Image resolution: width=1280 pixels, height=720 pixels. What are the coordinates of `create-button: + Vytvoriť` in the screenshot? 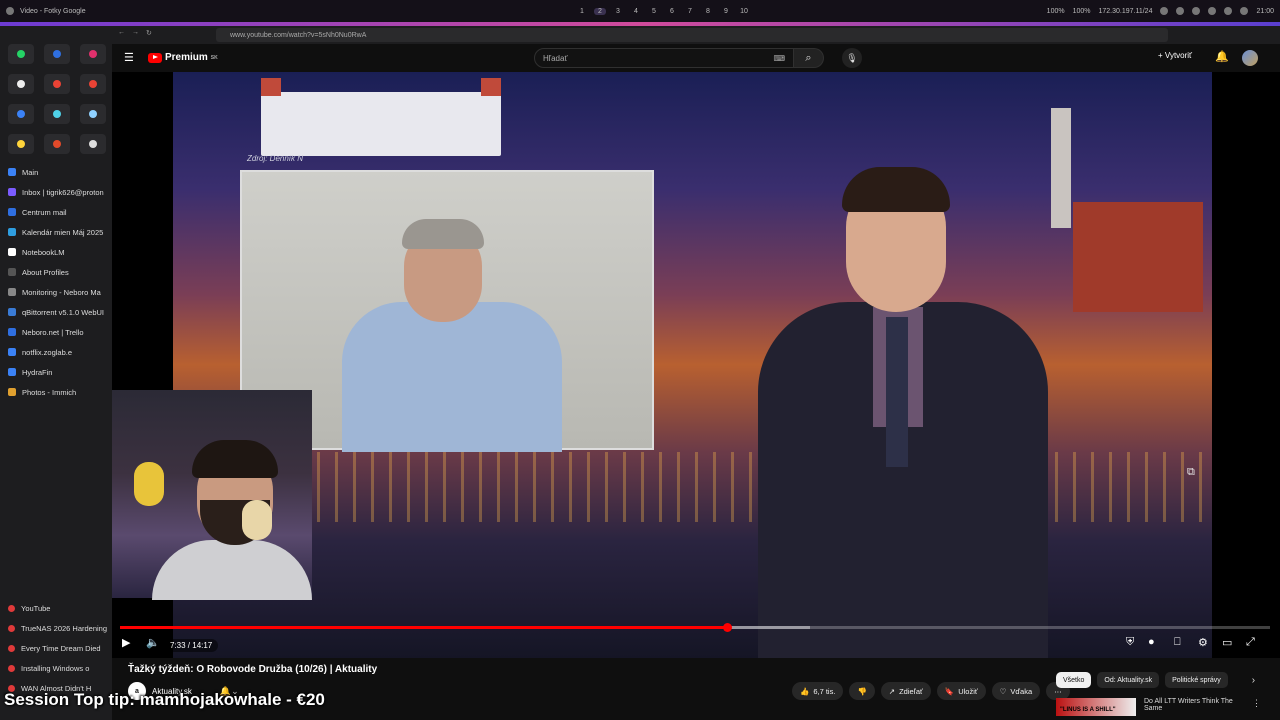 It's located at (1175, 55).